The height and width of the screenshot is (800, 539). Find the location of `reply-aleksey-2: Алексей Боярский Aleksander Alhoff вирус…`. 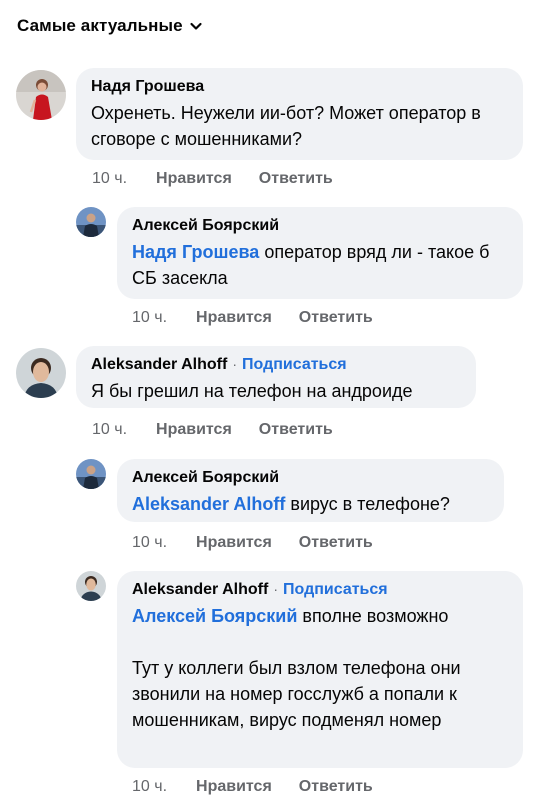

reply-aleksey-2: Алексей Боярский Aleksander Alhoff вирус… is located at coordinates (290, 490).